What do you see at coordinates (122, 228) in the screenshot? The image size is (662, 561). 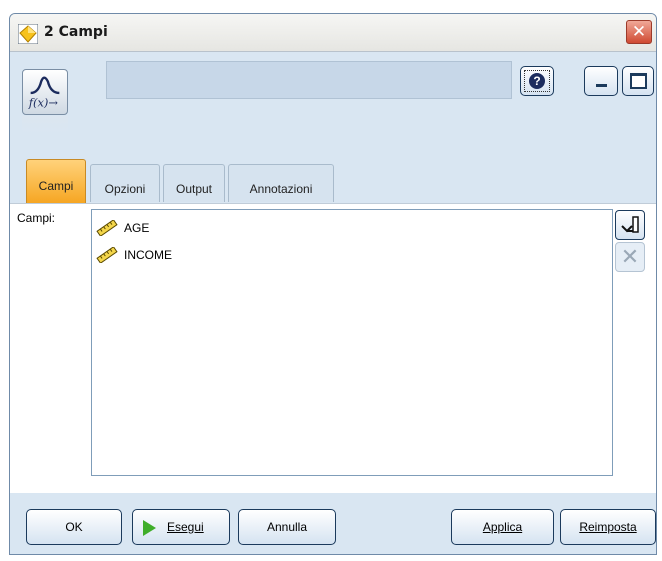 I see `list-item: AGE` at bounding box center [122, 228].